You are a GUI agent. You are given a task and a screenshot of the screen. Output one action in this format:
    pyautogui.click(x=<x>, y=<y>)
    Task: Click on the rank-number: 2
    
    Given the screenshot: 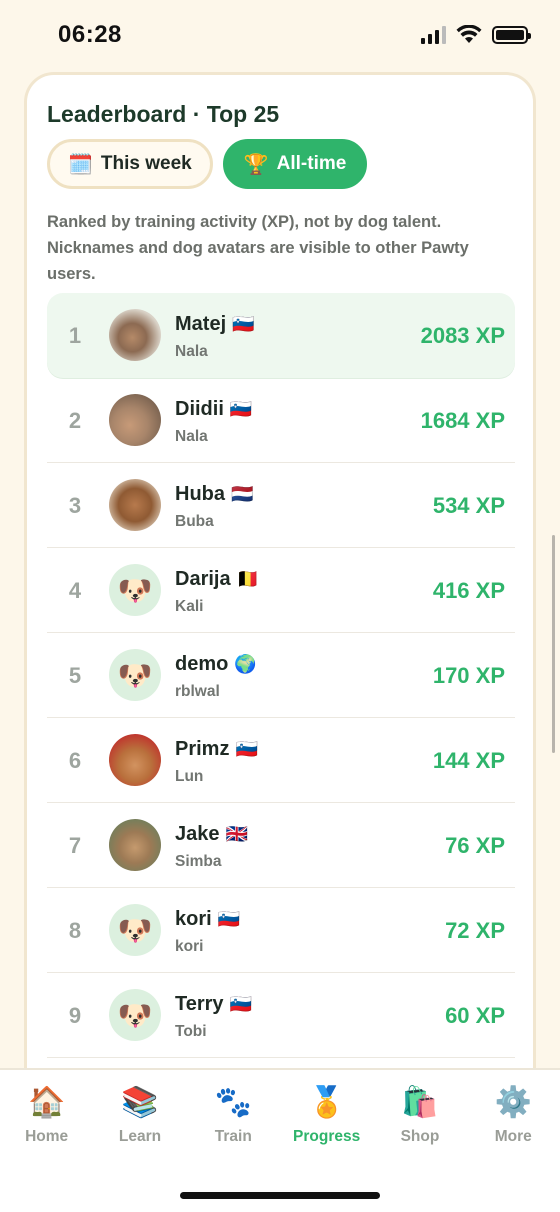 What is the action you would take?
    pyautogui.click(x=75, y=420)
    